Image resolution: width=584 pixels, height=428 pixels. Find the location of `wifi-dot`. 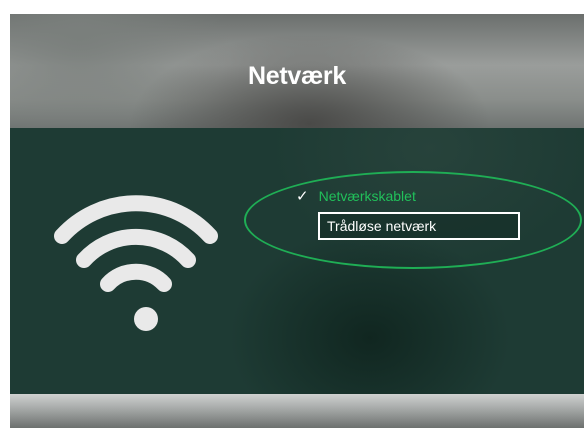

wifi-dot is located at coordinates (146, 319).